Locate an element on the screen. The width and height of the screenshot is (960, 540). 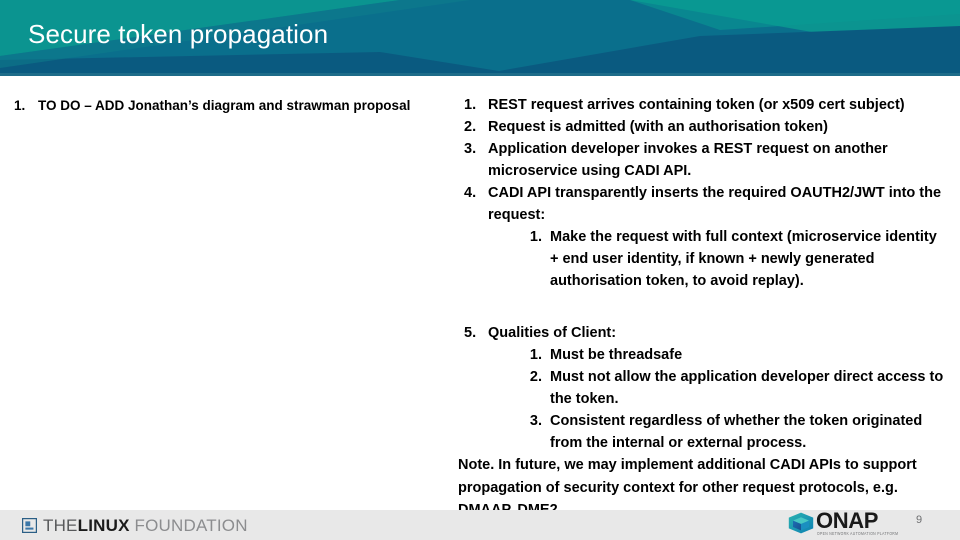
list-item-text: Qualities of Client: is located at coordinates (552, 333).